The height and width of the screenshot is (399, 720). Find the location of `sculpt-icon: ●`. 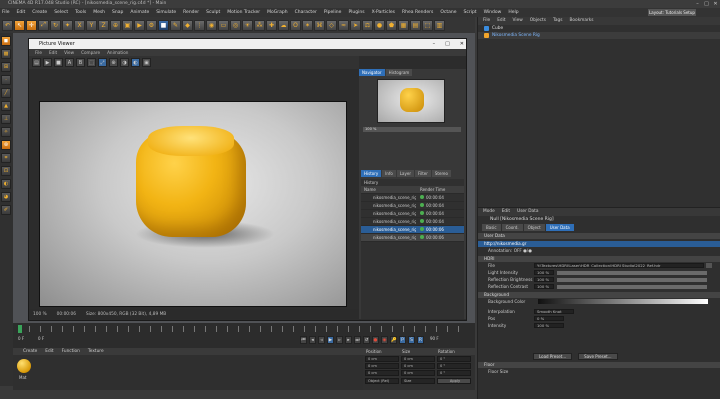

sculpt-icon: ● is located at coordinates (379, 25).